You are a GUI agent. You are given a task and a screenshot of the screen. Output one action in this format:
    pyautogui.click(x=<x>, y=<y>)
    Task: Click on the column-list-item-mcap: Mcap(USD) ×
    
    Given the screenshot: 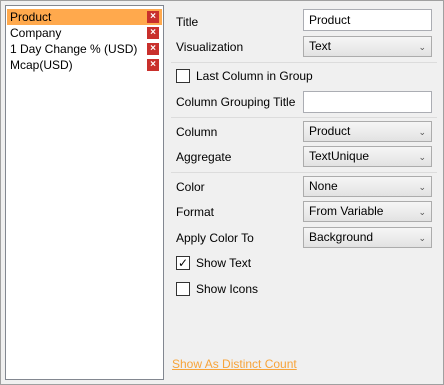 What is the action you would take?
    pyautogui.click(x=84, y=65)
    